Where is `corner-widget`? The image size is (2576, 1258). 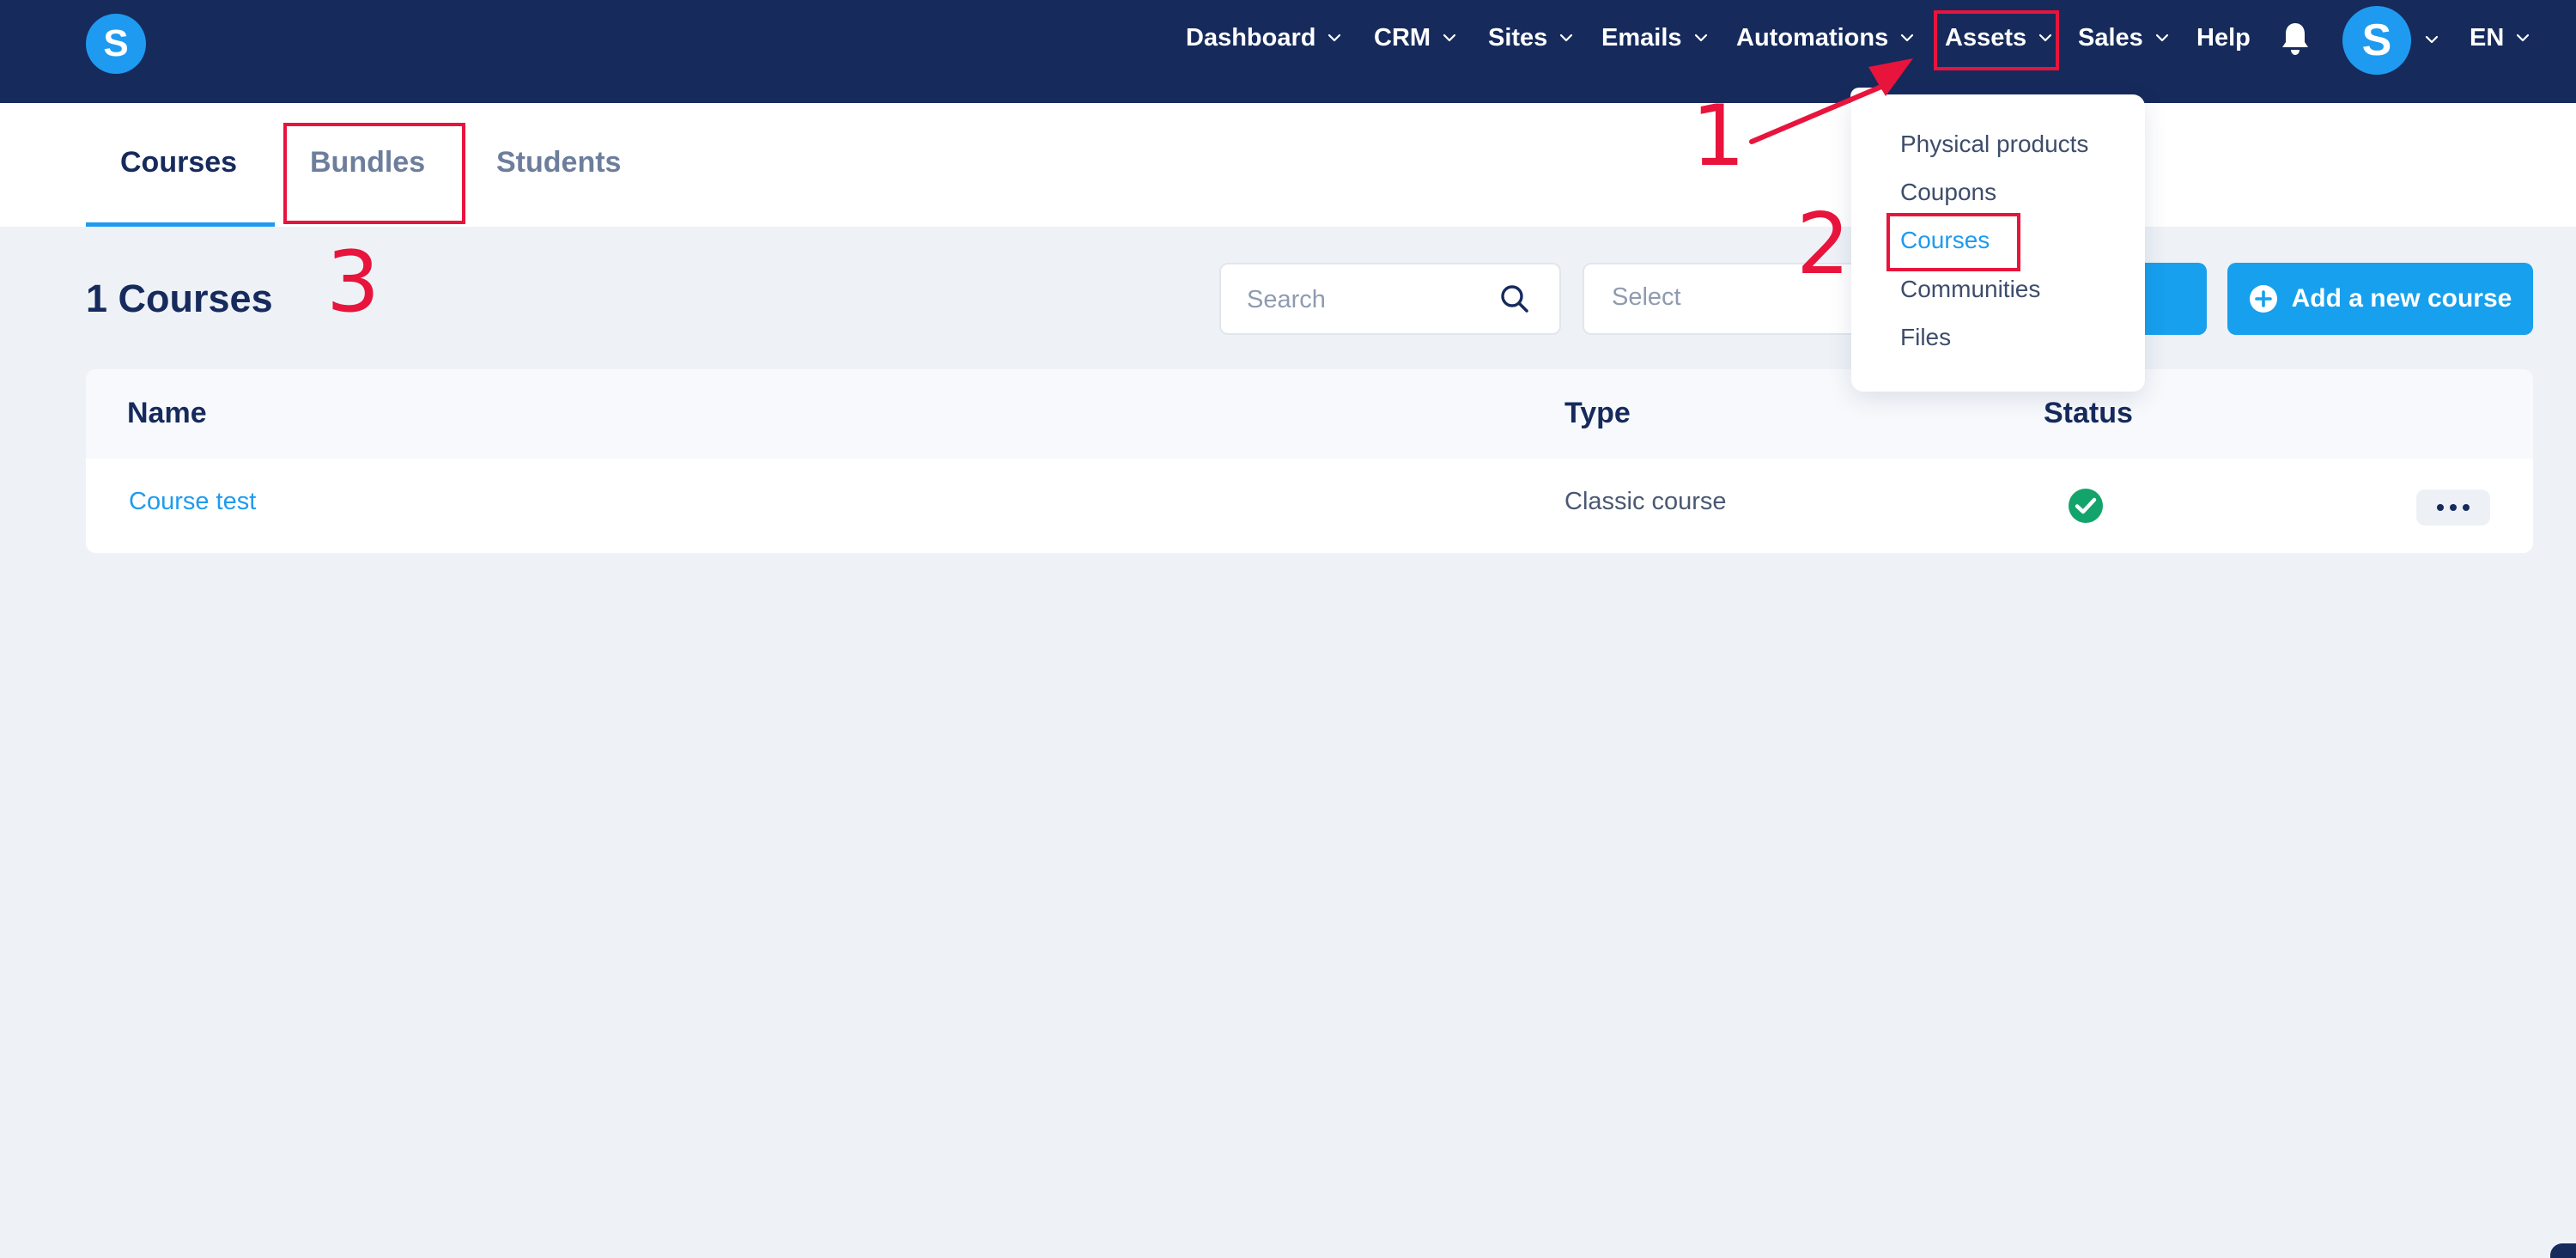
corner-widget is located at coordinates (2563, 1251).